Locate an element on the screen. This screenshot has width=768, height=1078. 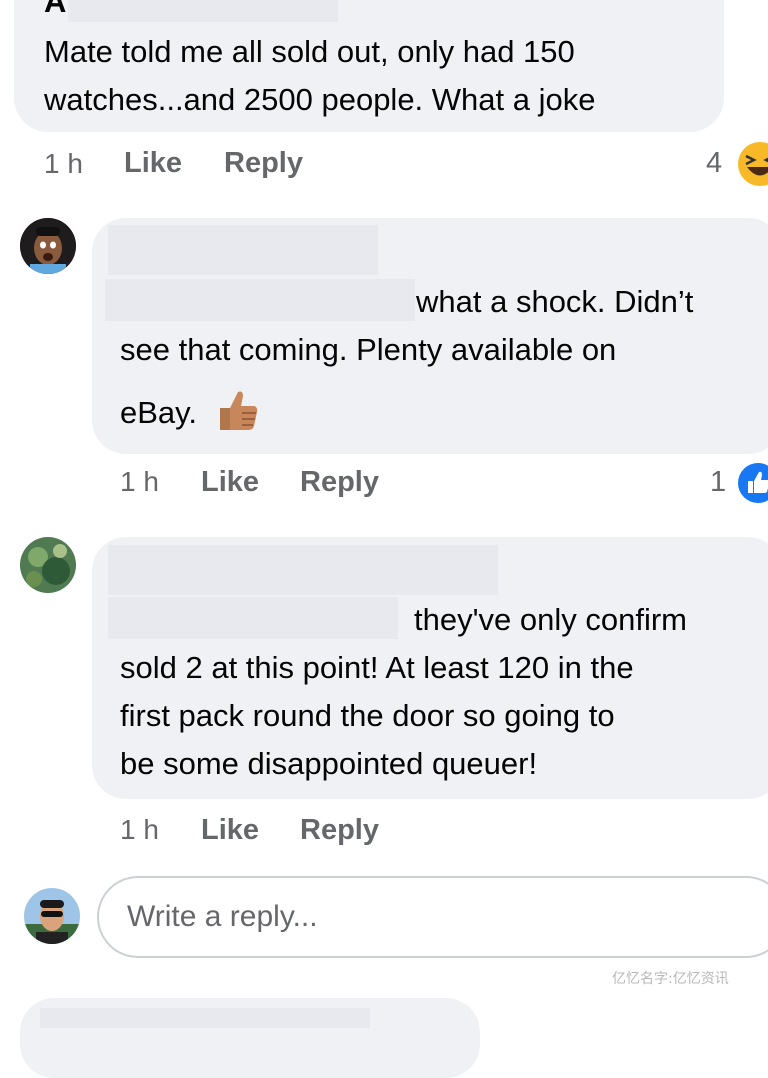
comment-2-reply-button: Reply is located at coordinates (339, 482).